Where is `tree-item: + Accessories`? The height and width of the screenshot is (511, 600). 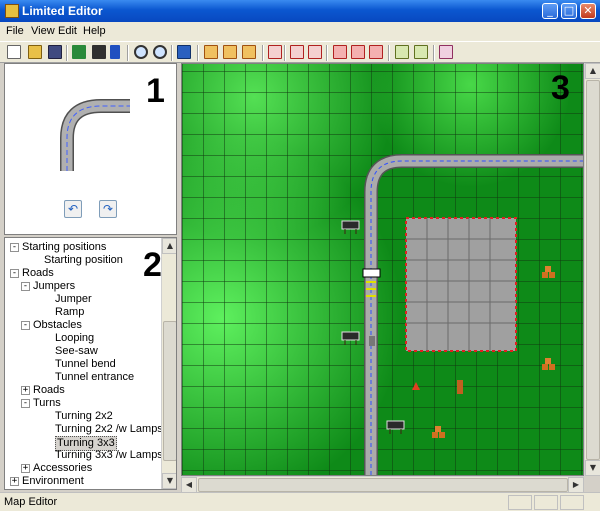
tree-item: + Accessories is located at coordinates (83, 468).